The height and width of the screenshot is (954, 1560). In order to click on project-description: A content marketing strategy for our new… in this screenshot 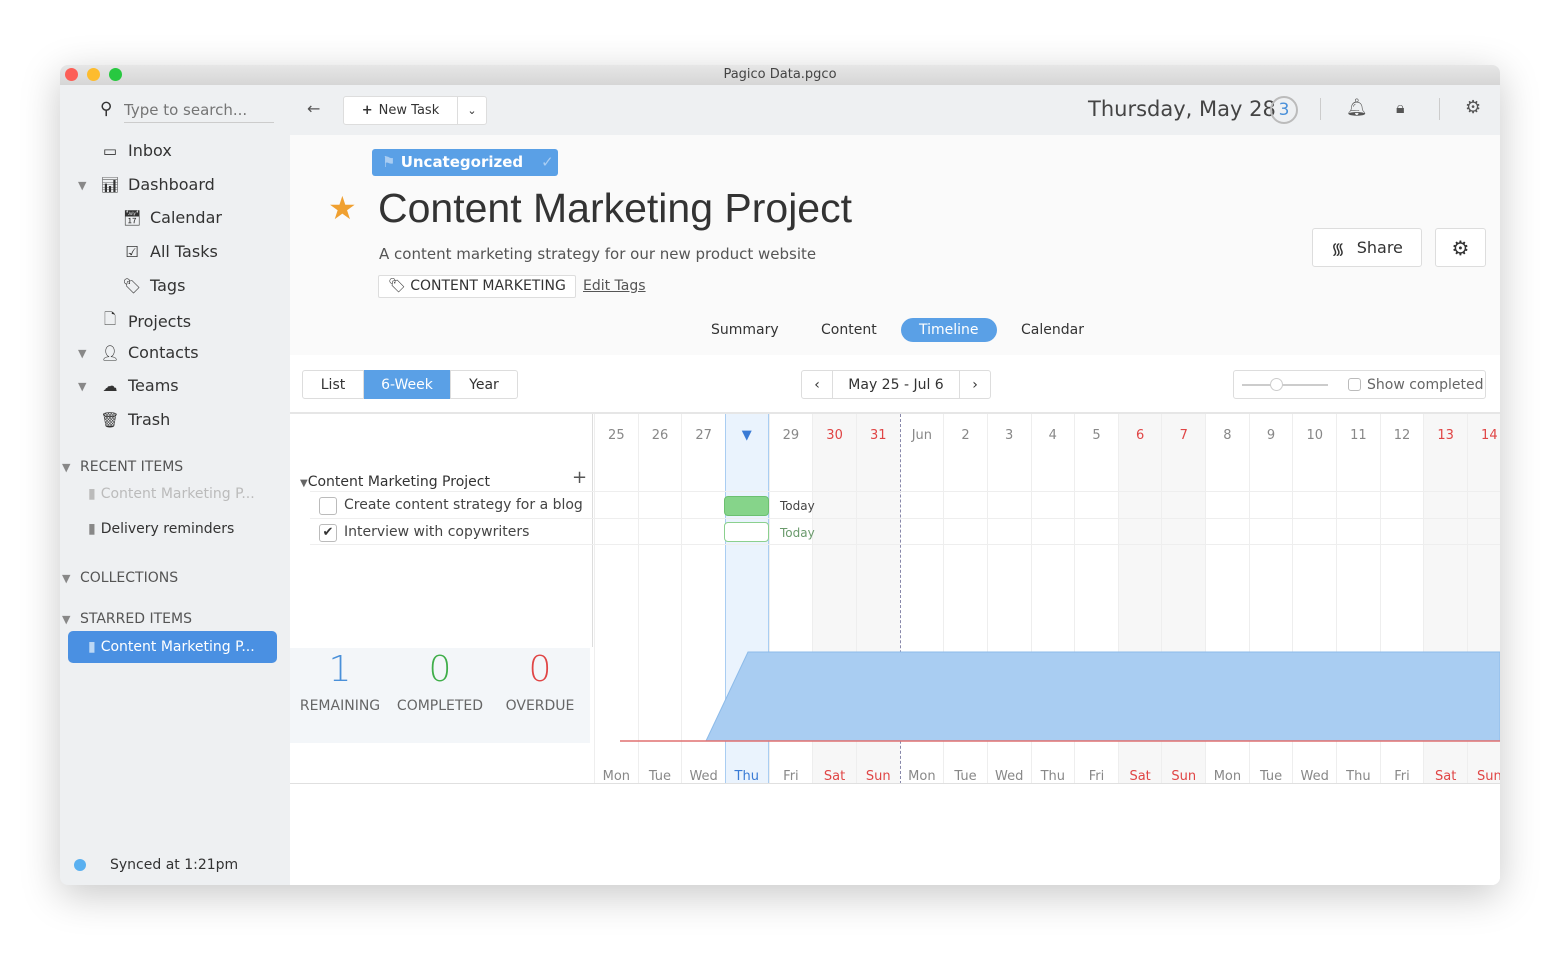, I will do `click(598, 254)`.